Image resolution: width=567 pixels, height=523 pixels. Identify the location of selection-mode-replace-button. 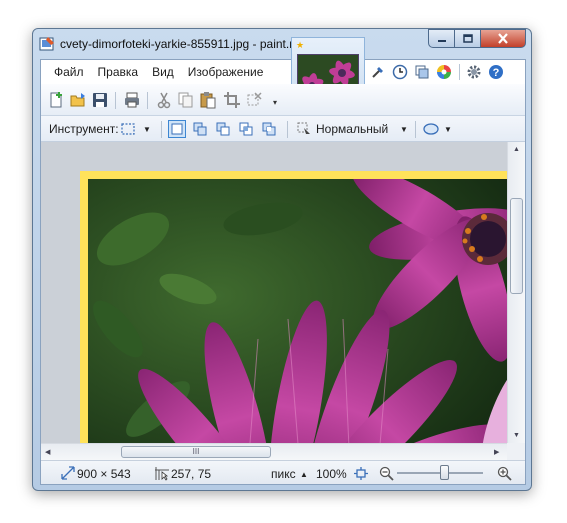
(177, 129).